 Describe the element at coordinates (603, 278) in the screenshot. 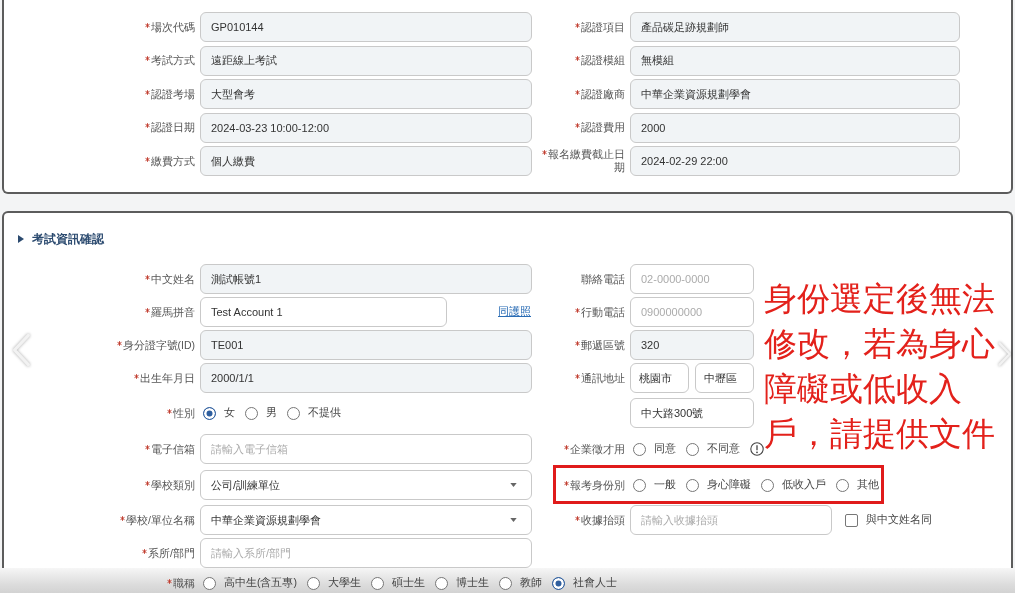

I see `field-label: 聯絡電話` at that location.